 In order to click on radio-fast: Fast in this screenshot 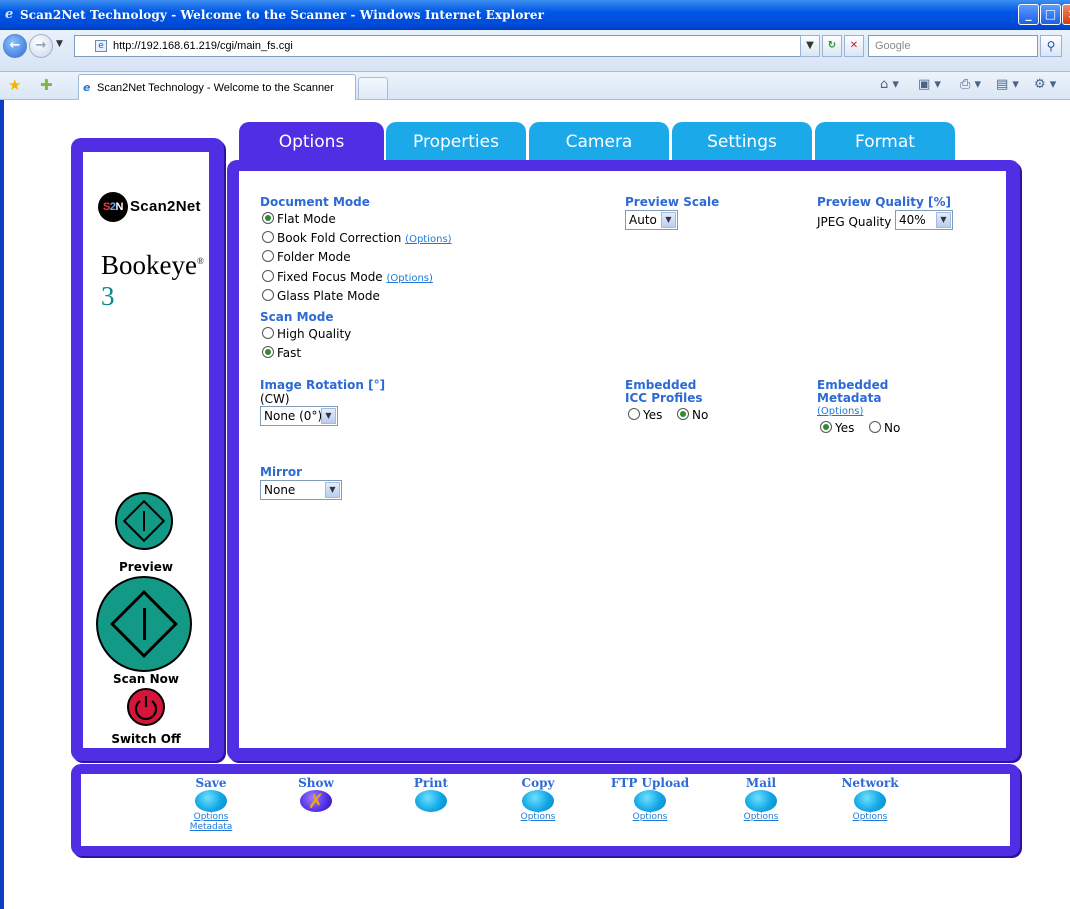, I will do `click(281, 353)`.